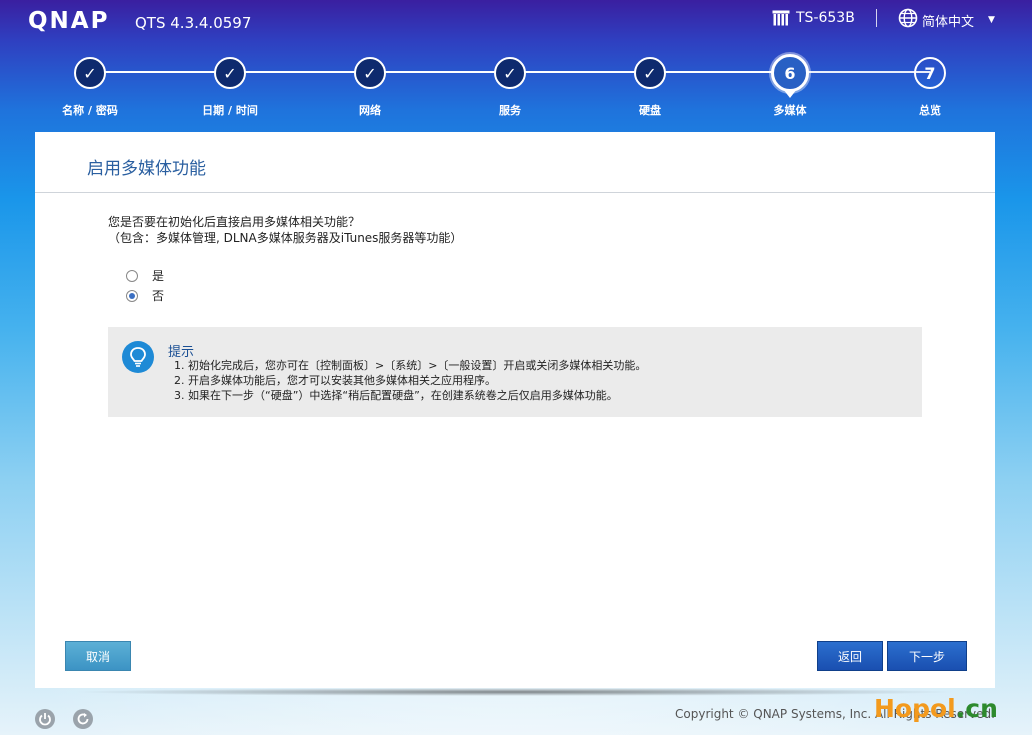 The image size is (1032, 735). What do you see at coordinates (285, 238) in the screenshot?
I see `question-line-2: （包含：多媒体管理, DLNA多媒体服务器及iTunes服务器等功能）` at bounding box center [285, 238].